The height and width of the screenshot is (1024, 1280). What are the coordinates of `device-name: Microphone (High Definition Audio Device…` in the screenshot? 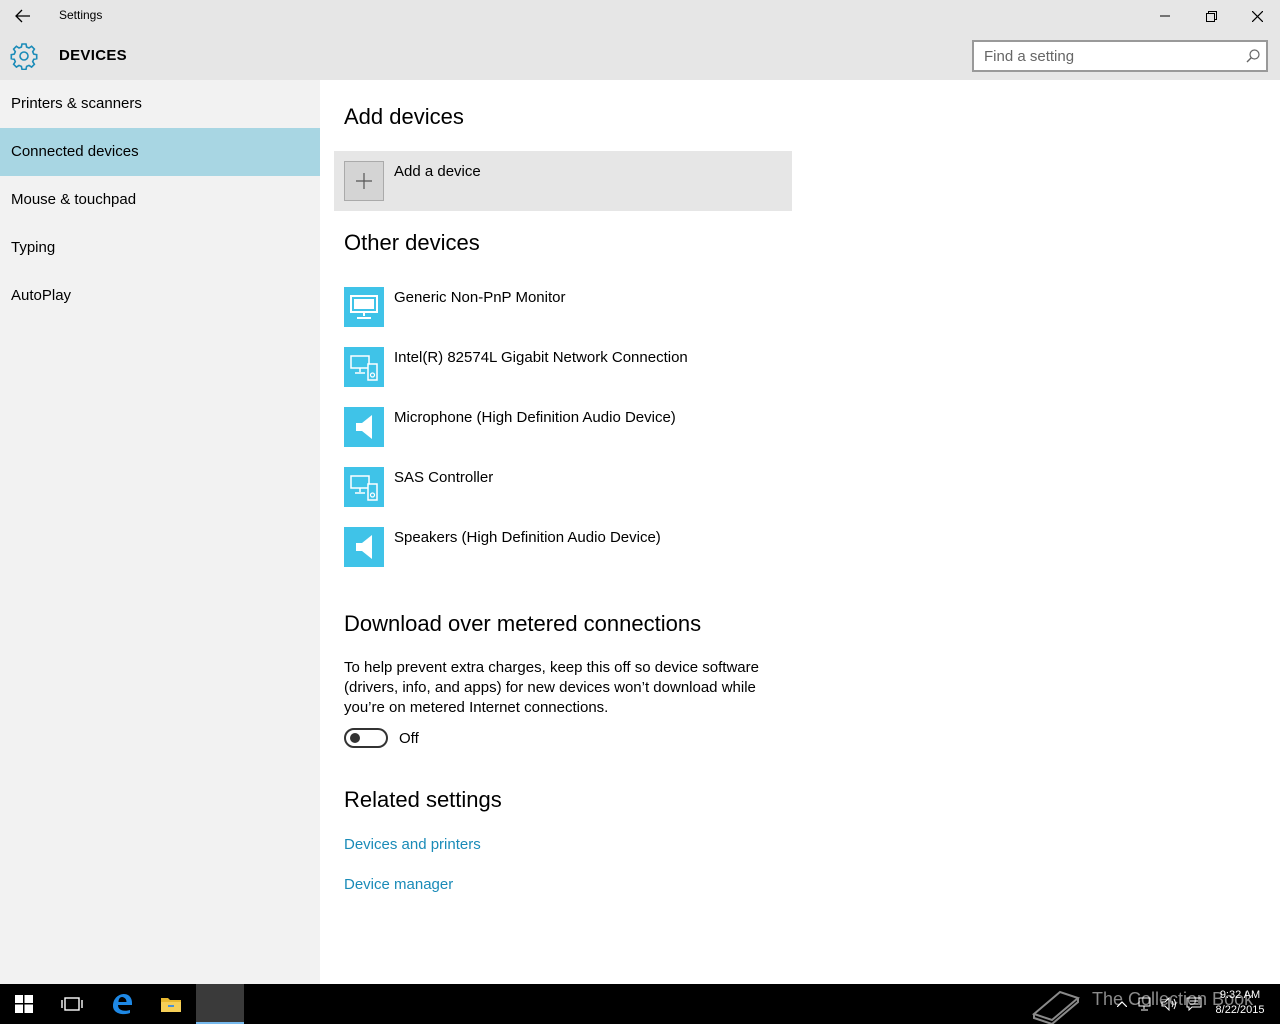 It's located at (535, 417).